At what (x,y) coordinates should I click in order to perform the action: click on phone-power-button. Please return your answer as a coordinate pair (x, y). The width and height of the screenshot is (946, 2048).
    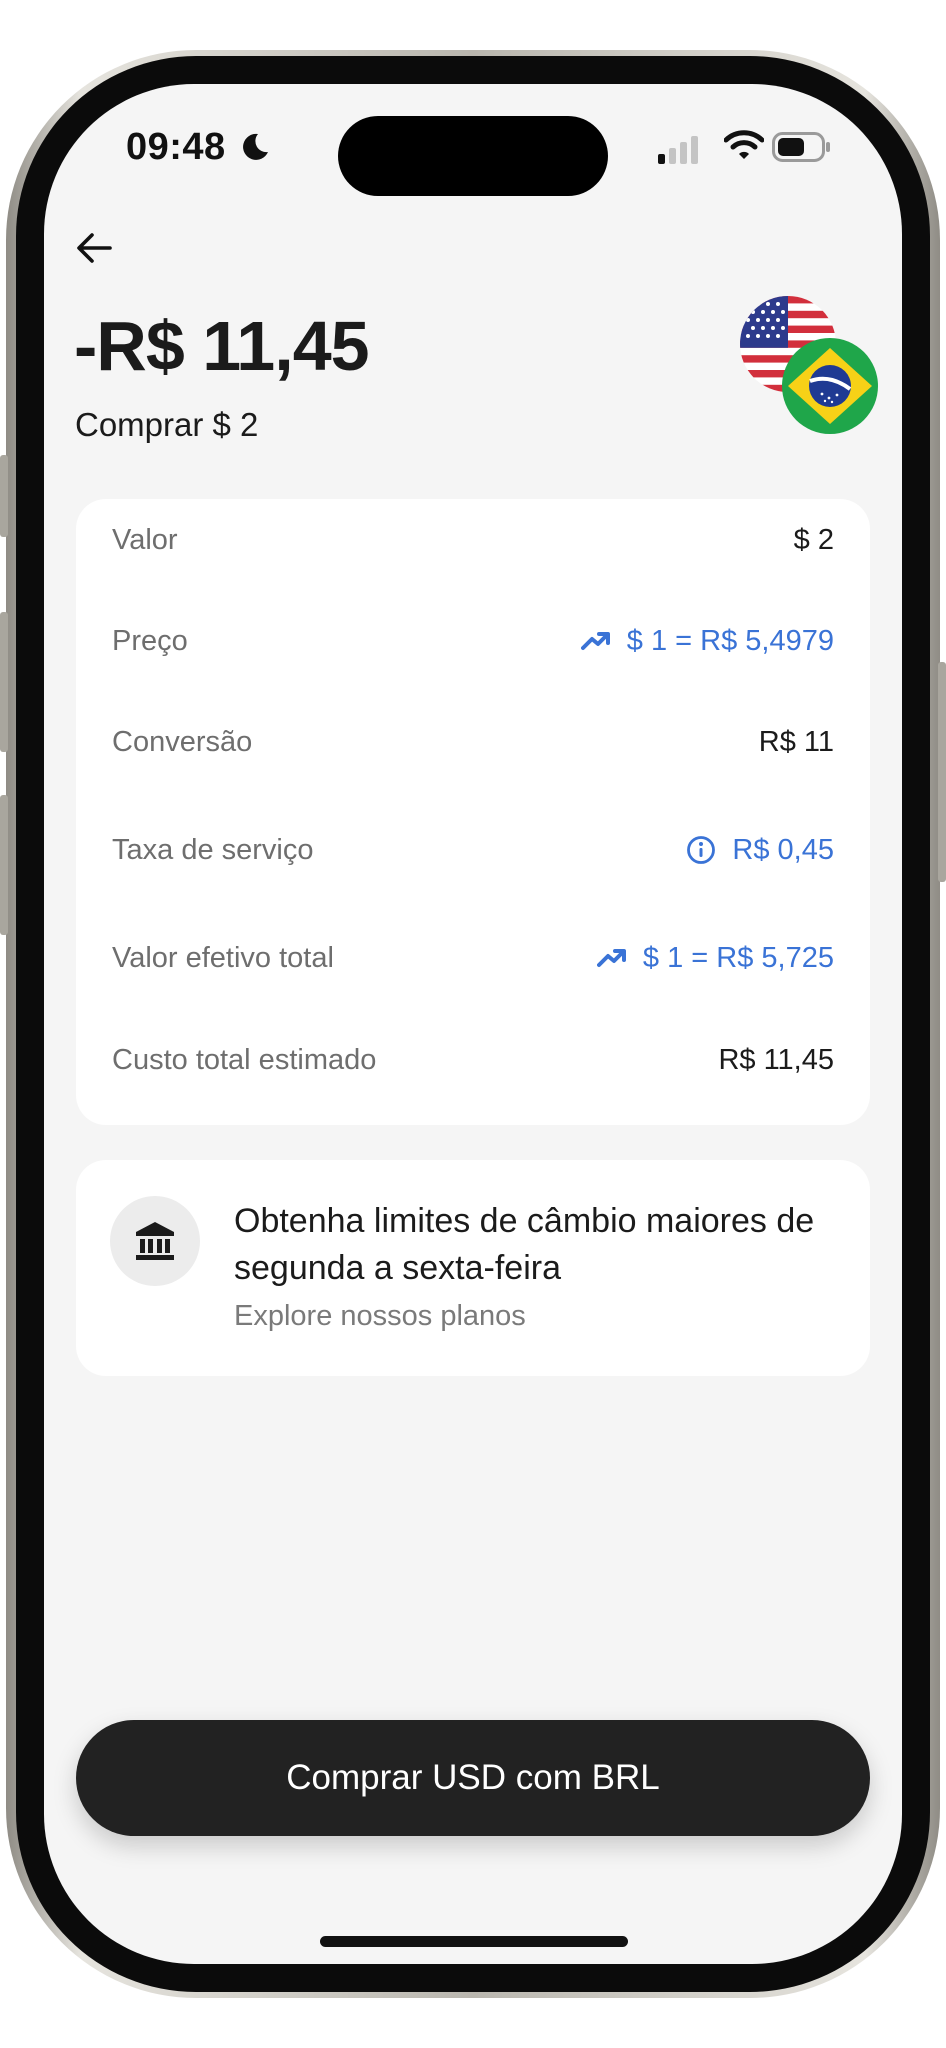
    Looking at the image, I should click on (942, 772).